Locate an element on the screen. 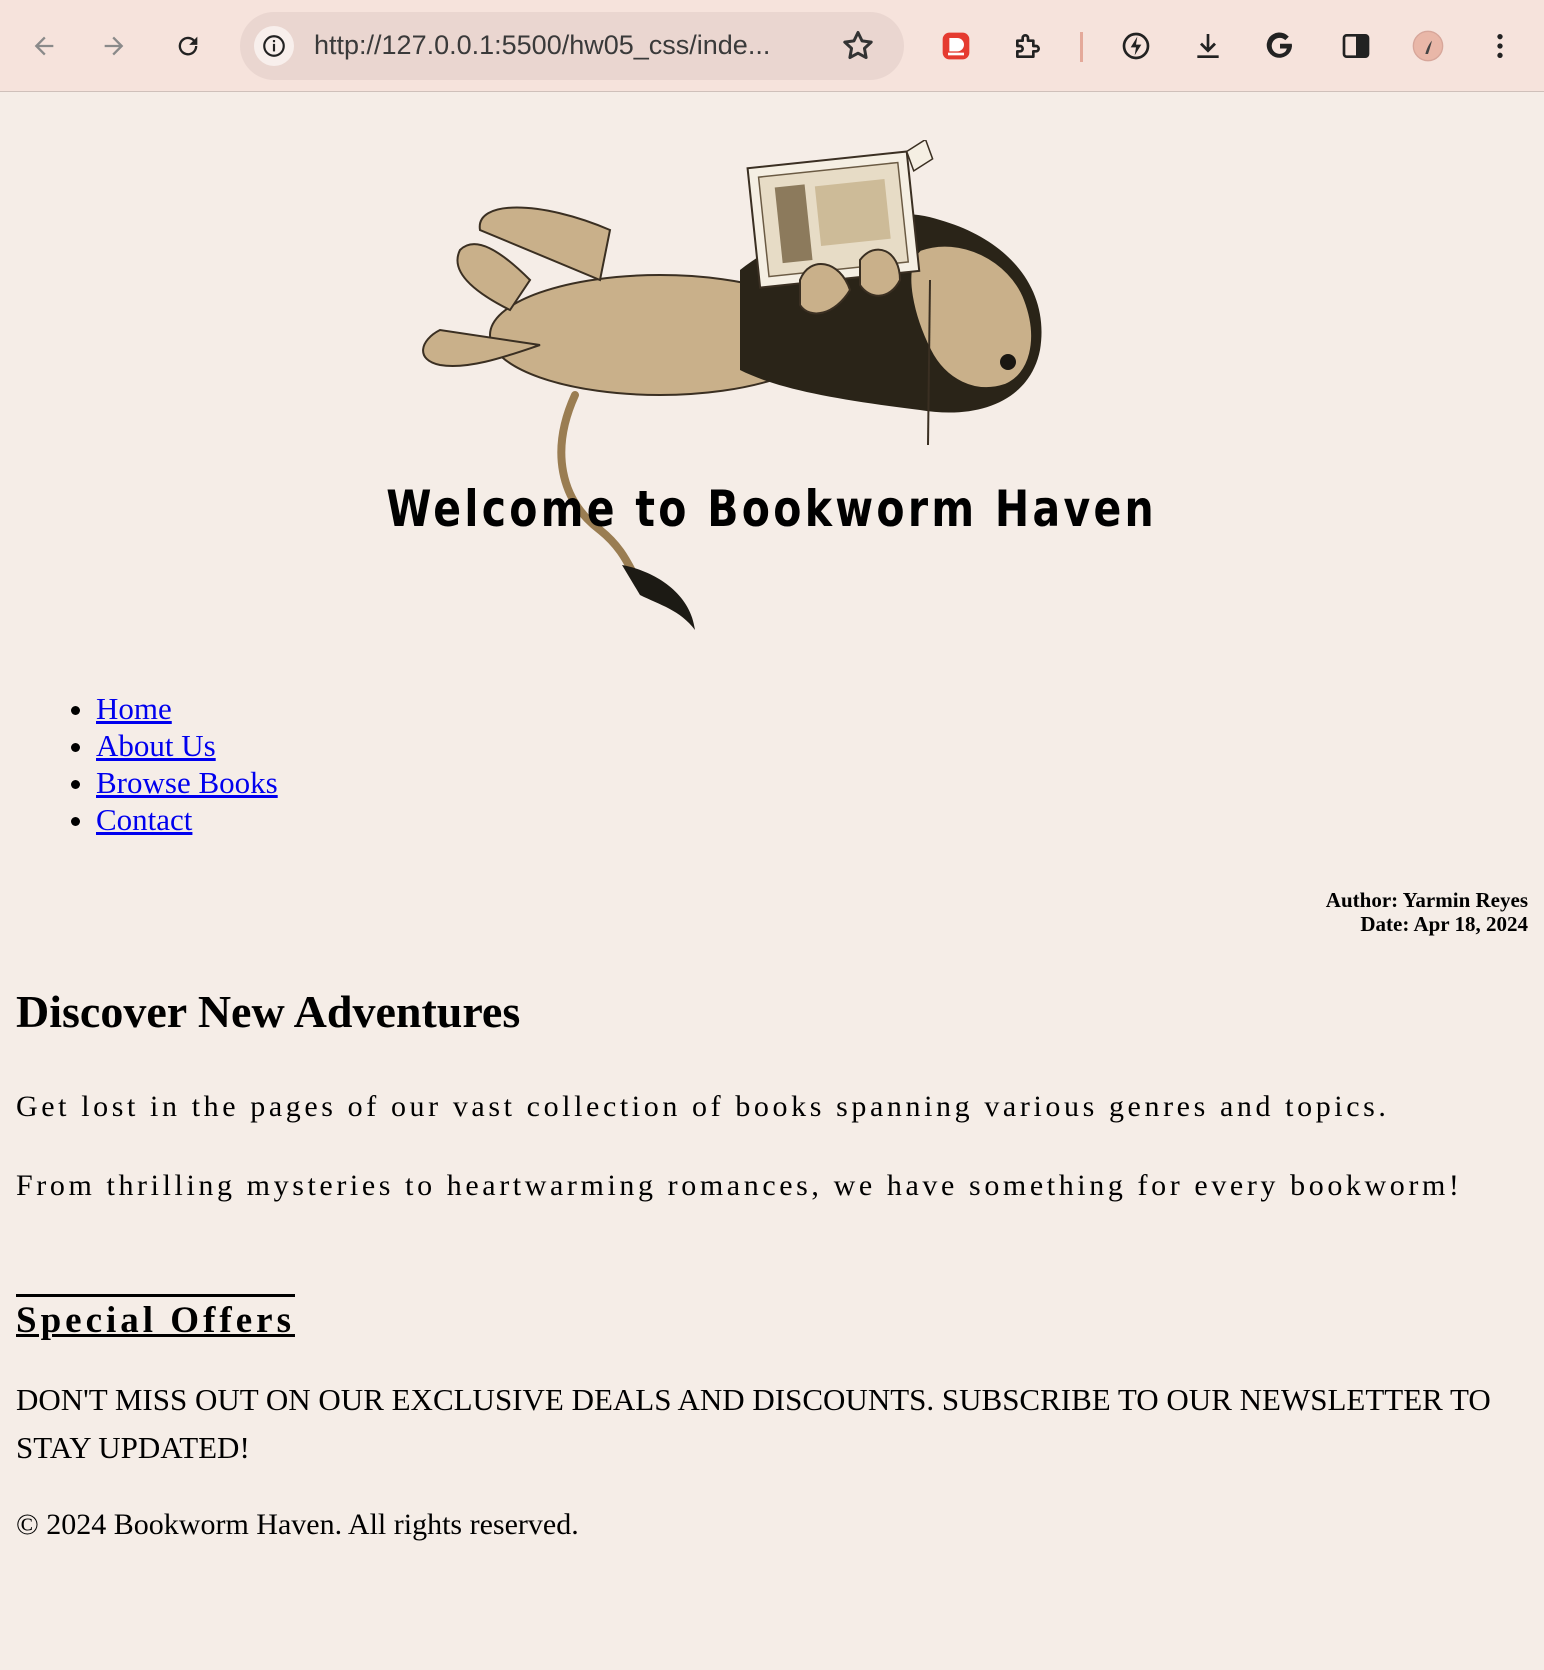 Image resolution: width=1544 pixels, height=1670 pixels. nav-item-contact: Contact is located at coordinates (187, 819).